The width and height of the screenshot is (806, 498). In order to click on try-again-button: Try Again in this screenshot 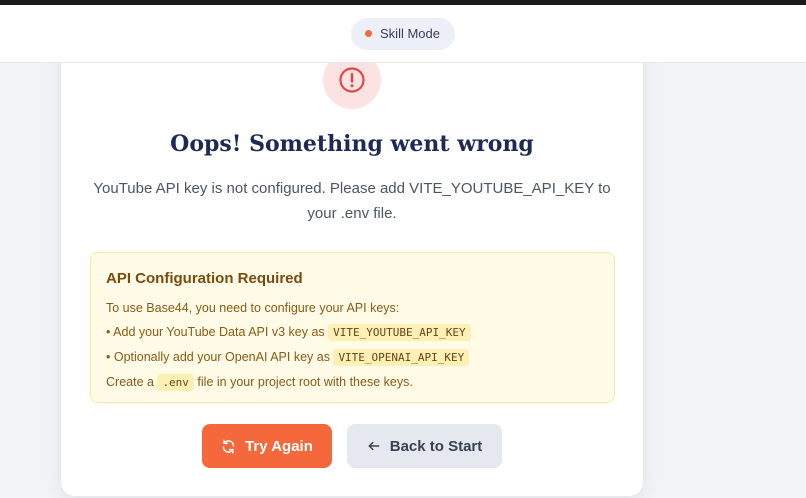, I will do `click(267, 446)`.